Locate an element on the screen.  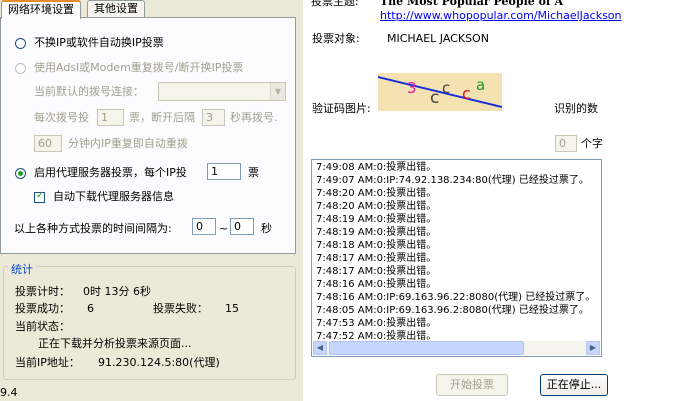
theme-value: The Most Popular People of A is located at coordinates (472, 4).